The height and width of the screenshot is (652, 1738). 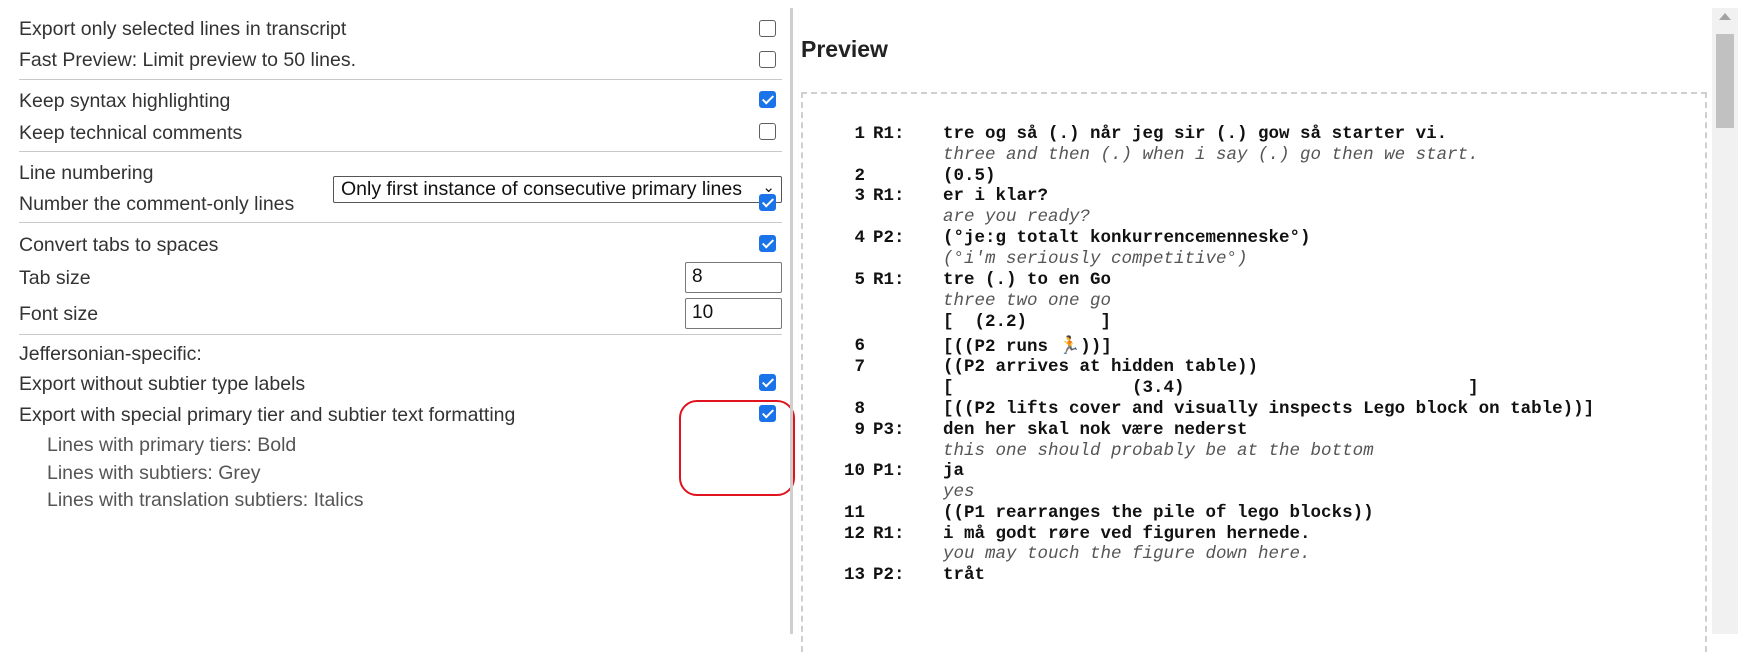 I want to click on number-comment-lines-checkbox, so click(x=767, y=202).